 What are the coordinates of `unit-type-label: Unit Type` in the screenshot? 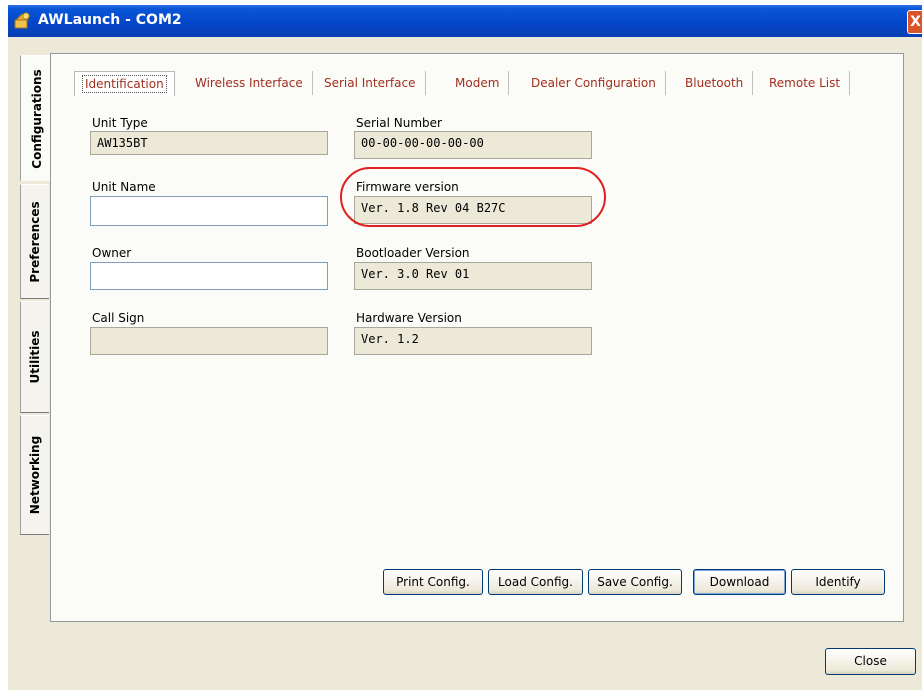 It's located at (120, 123).